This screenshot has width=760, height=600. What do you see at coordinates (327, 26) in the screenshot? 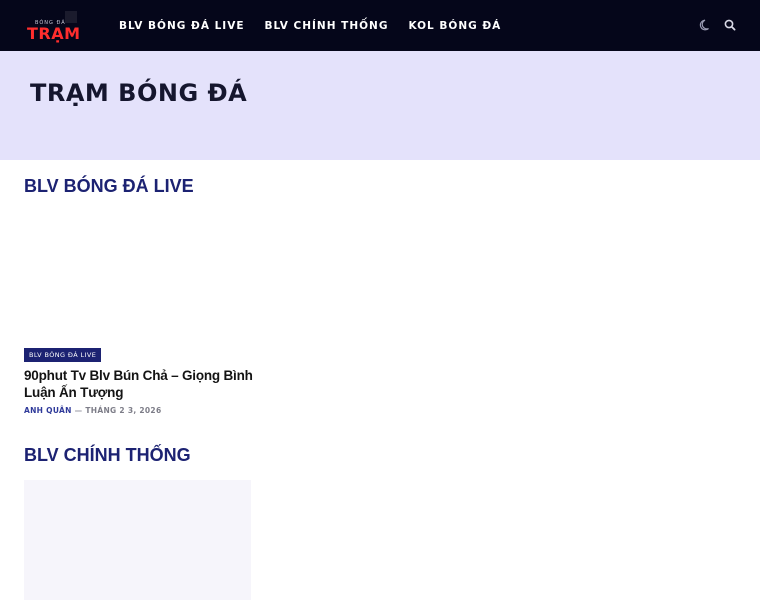
I see `nav-item-blv-chinh-thong: BLV CHÍNH THỐNG` at bounding box center [327, 26].